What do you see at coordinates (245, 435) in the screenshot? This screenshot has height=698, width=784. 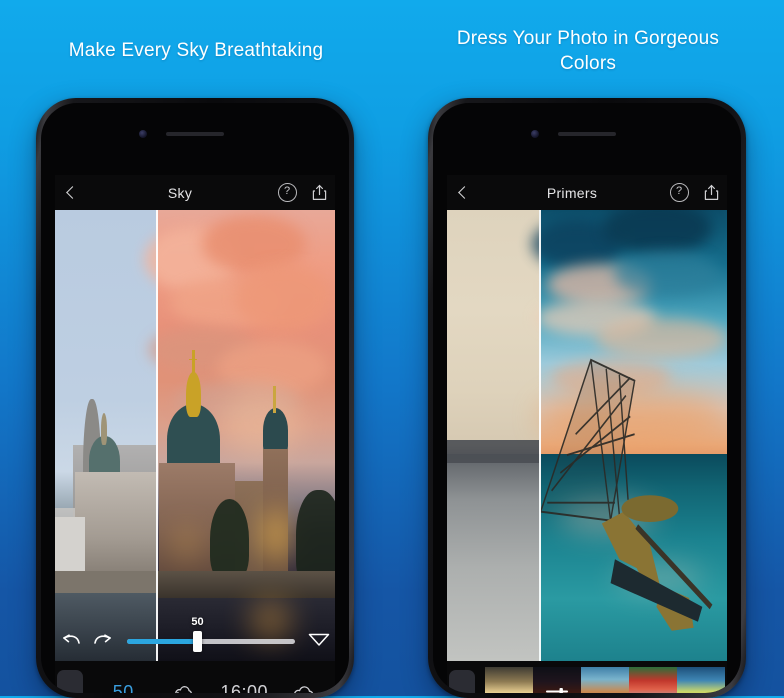 I see `cathedral-subject` at bounding box center [245, 435].